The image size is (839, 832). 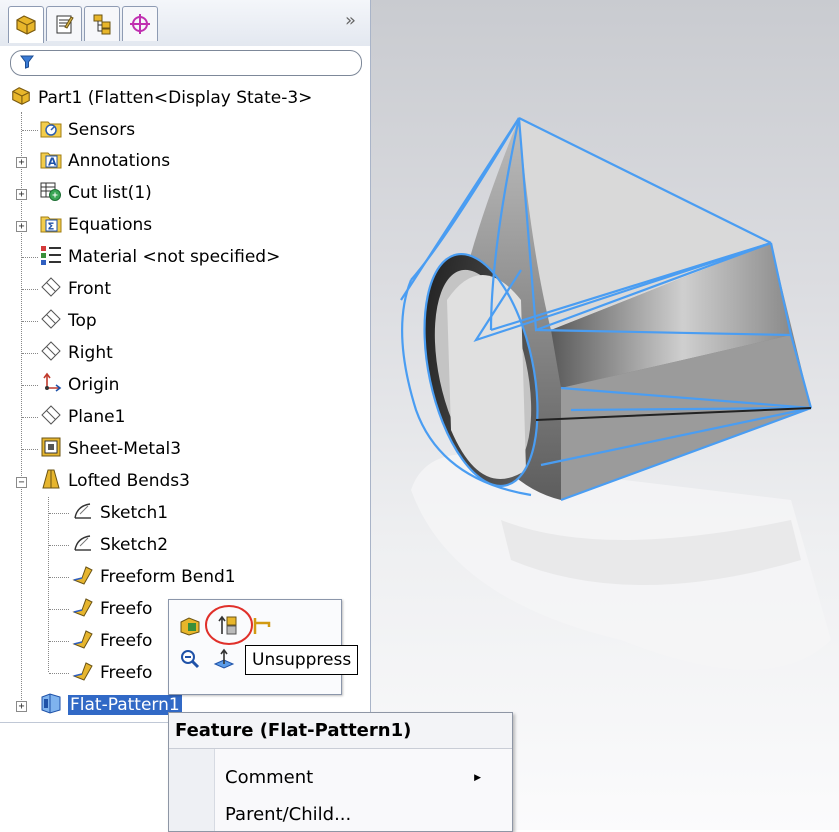 What do you see at coordinates (340, 731) in the screenshot?
I see `menu-title: Feature (Flat-Pattern1)` at bounding box center [340, 731].